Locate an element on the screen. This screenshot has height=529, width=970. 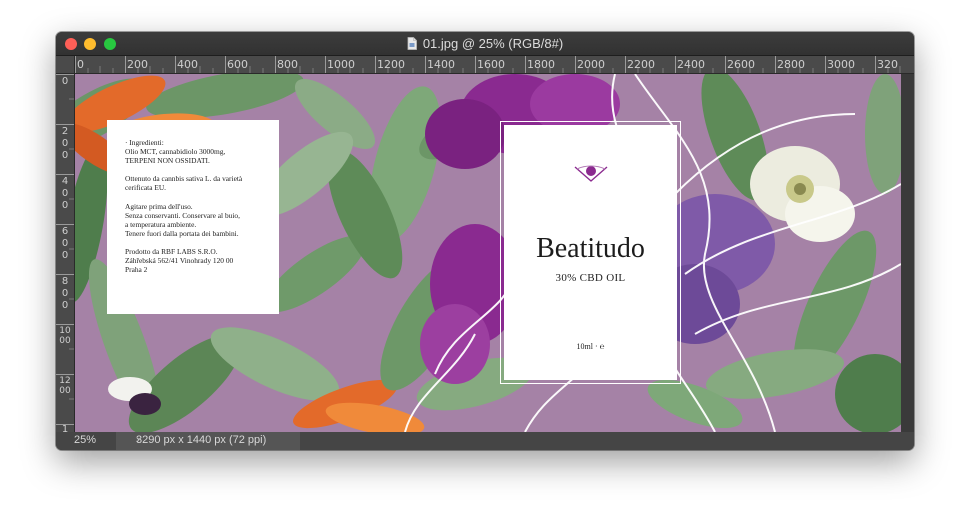
ruler-h-label: 1600 is located at coordinates (491, 64).